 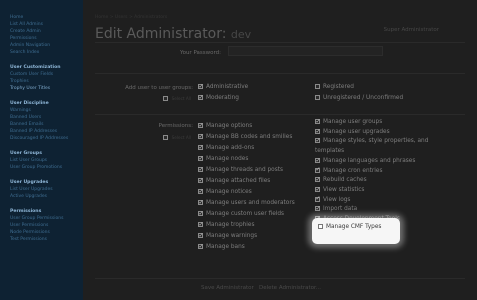 I want to click on sidebar-item: Active Upgrades, so click(x=45, y=196).